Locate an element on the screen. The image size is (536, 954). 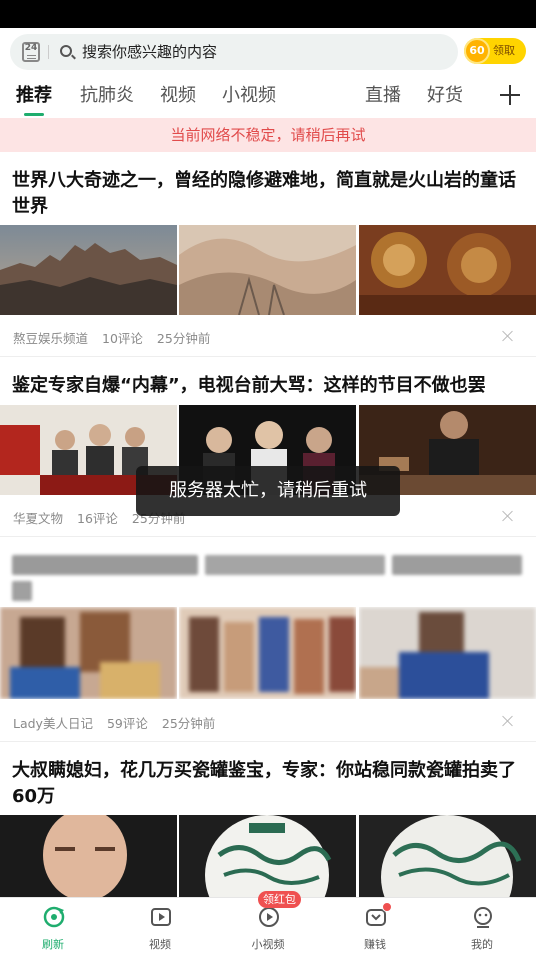
app-logo-icon: 24 is located at coordinates (31, 52).